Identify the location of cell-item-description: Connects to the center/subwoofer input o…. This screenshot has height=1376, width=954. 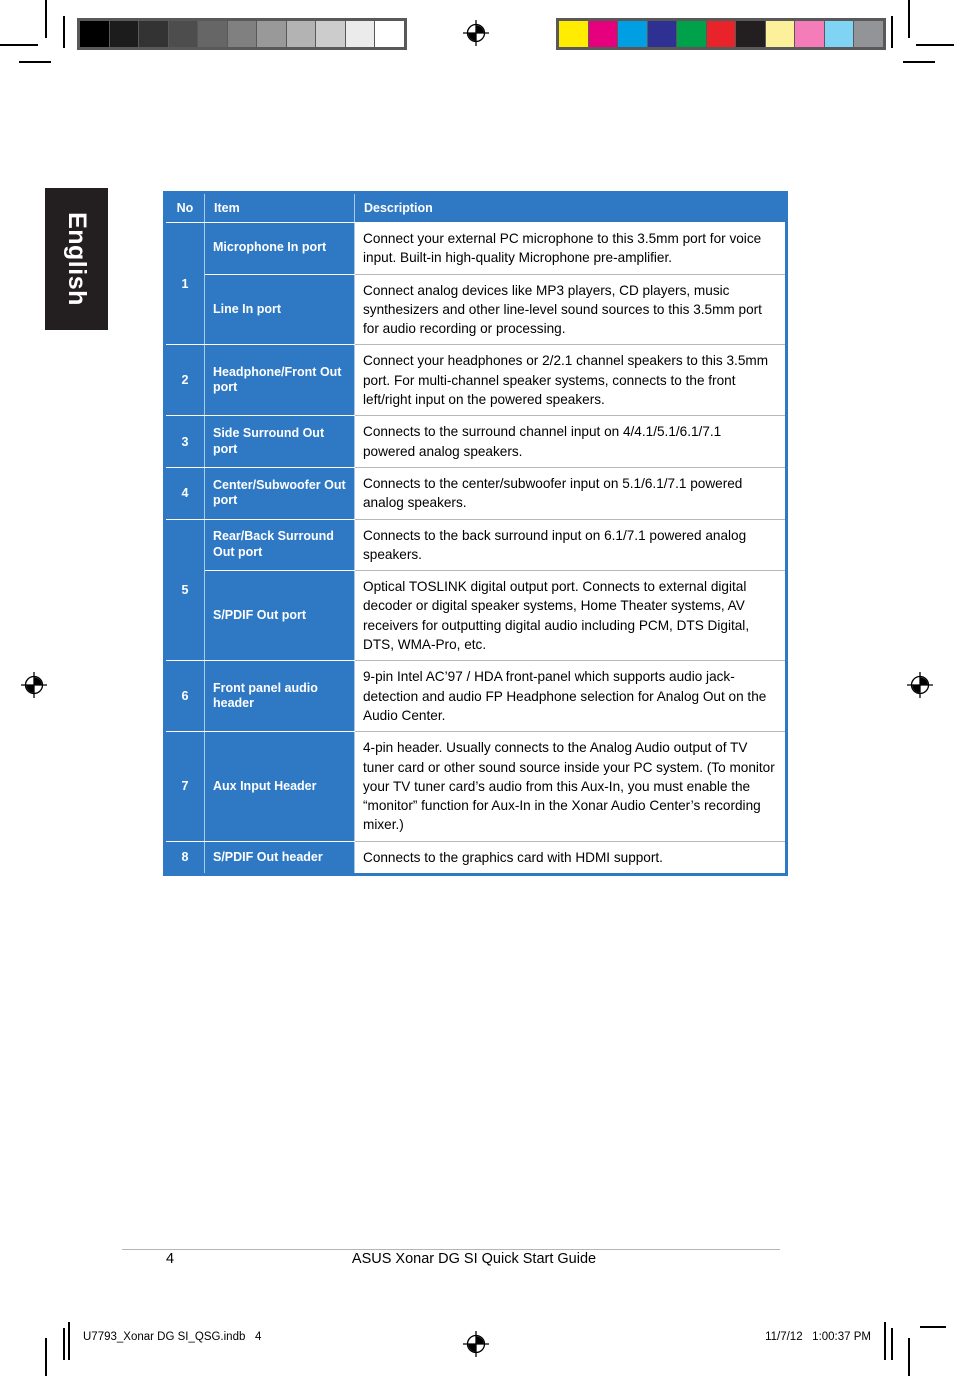
(570, 493).